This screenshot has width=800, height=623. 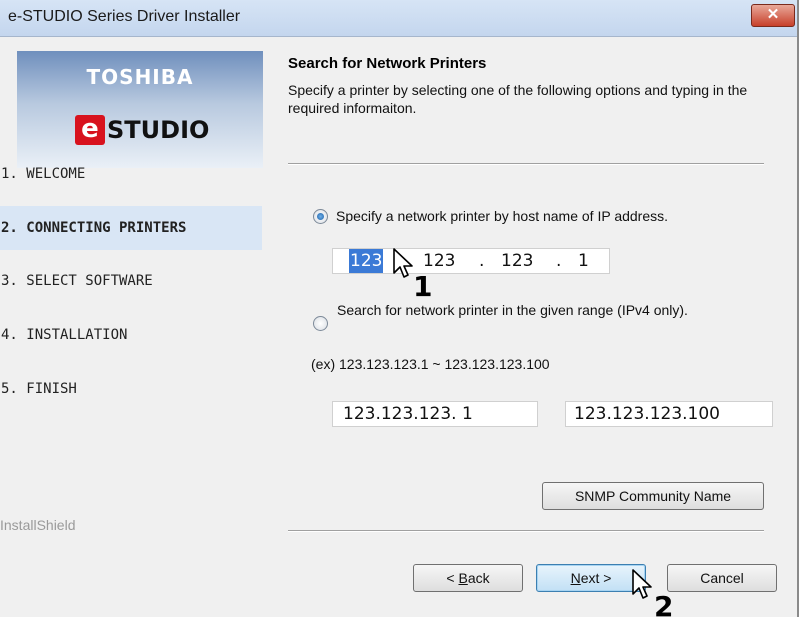 What do you see at coordinates (435, 414) in the screenshot?
I see `range-start-ip-field: 123.123.123. 1` at bounding box center [435, 414].